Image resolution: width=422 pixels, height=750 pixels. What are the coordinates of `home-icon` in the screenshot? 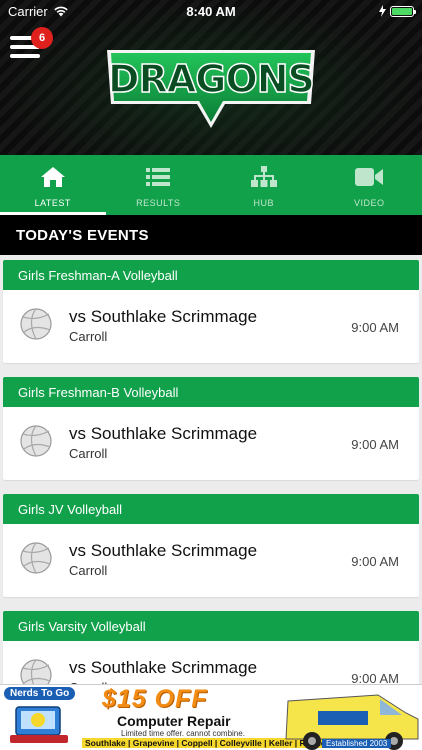 It's located at (53, 177).